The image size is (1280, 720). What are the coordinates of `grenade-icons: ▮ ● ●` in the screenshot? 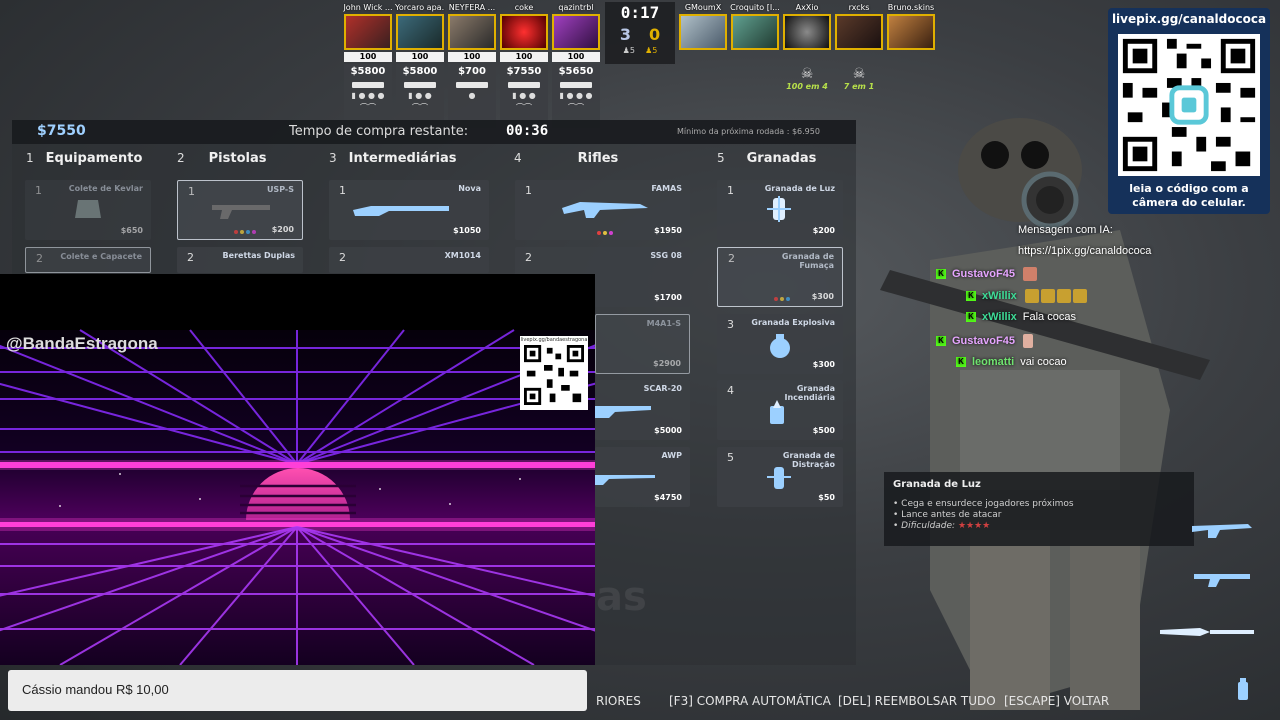 It's located at (420, 95).